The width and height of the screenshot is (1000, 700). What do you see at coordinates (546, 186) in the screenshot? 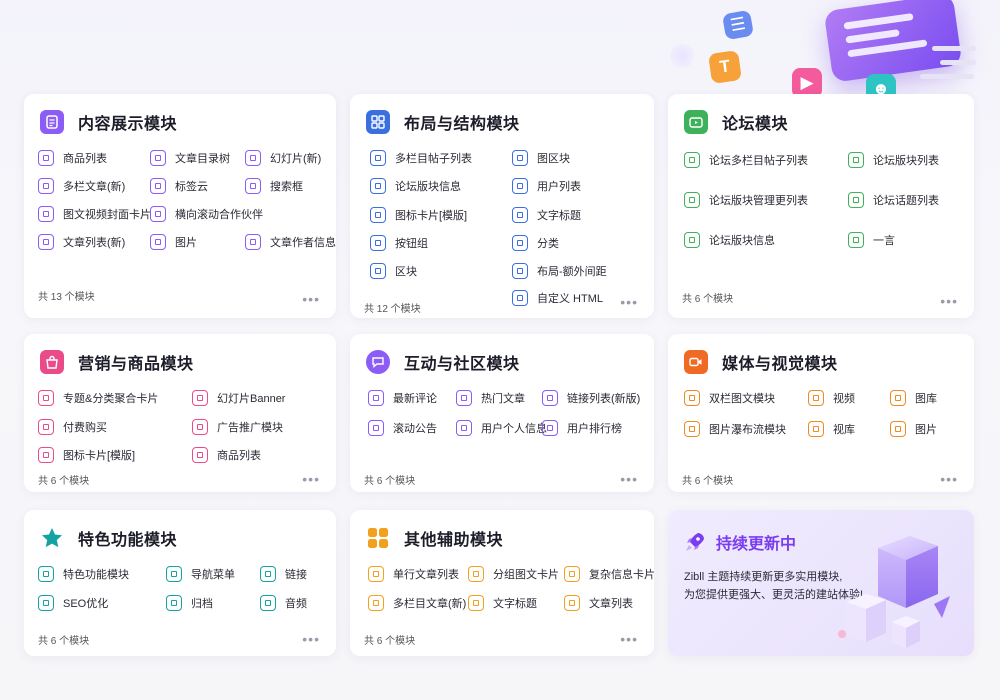
I see `module-item: 用户列表` at bounding box center [546, 186].